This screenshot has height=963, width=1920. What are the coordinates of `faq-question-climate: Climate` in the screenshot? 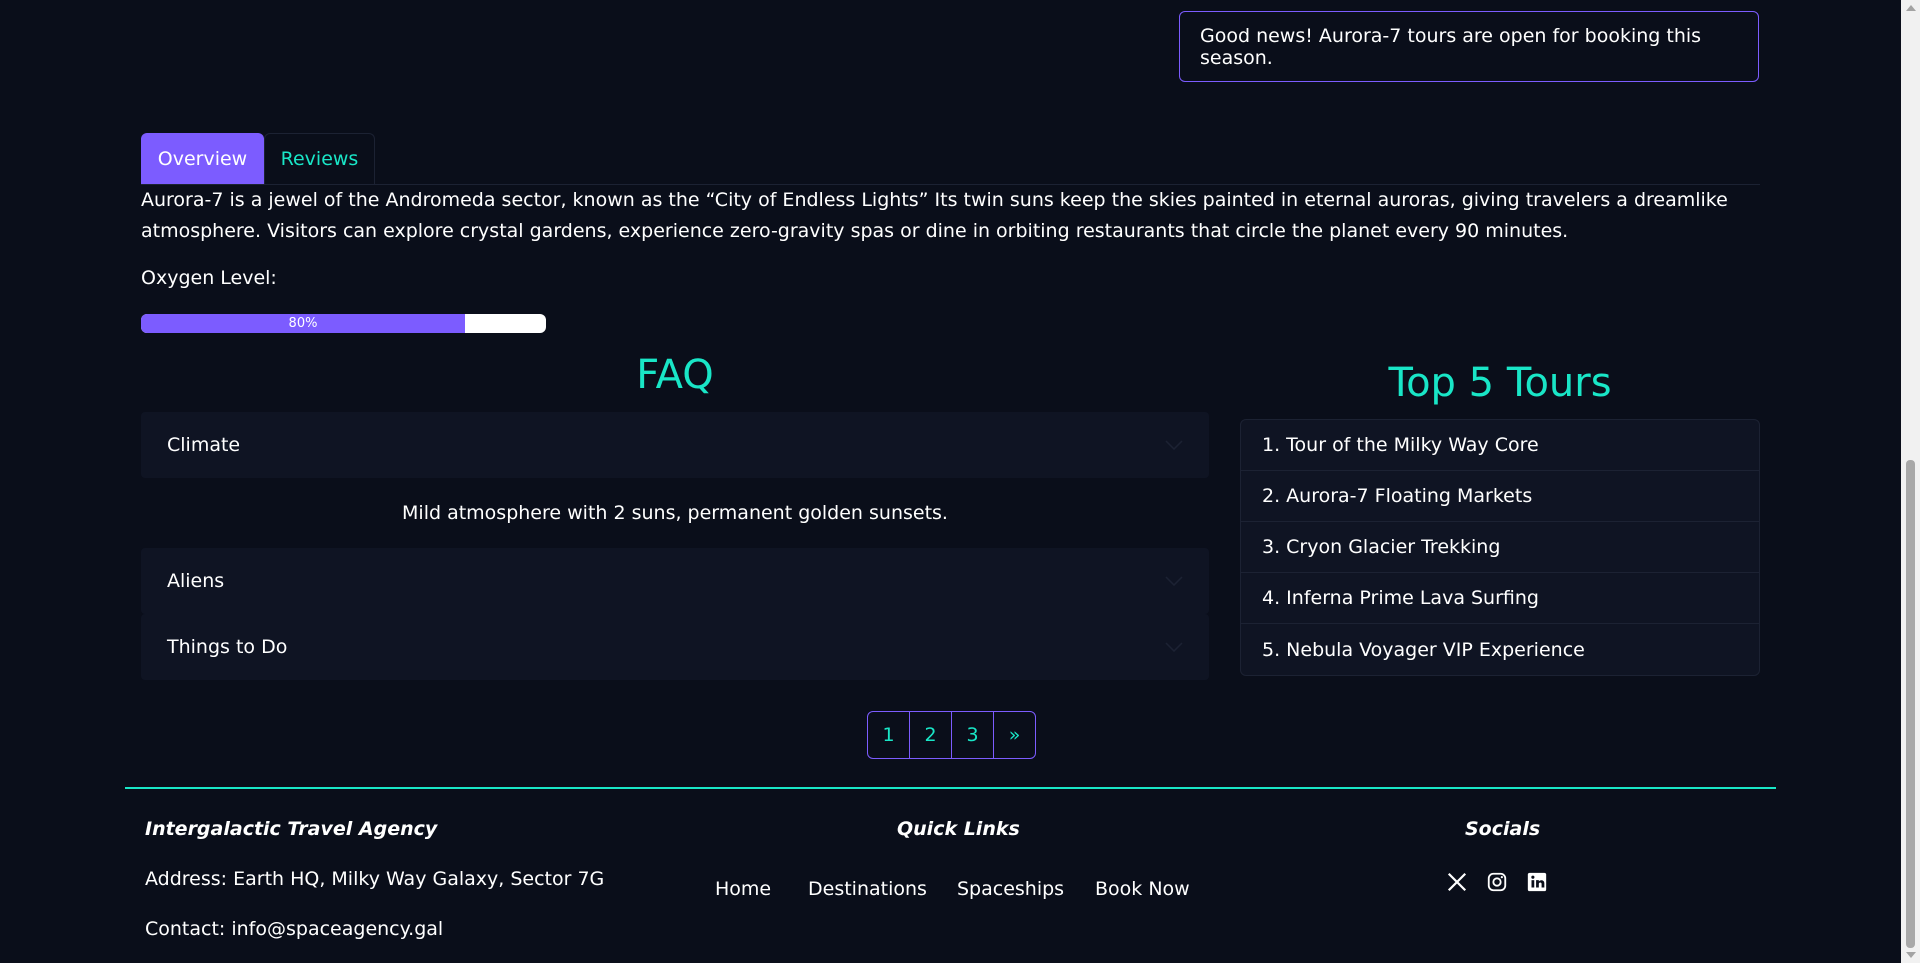 It's located at (675, 445).